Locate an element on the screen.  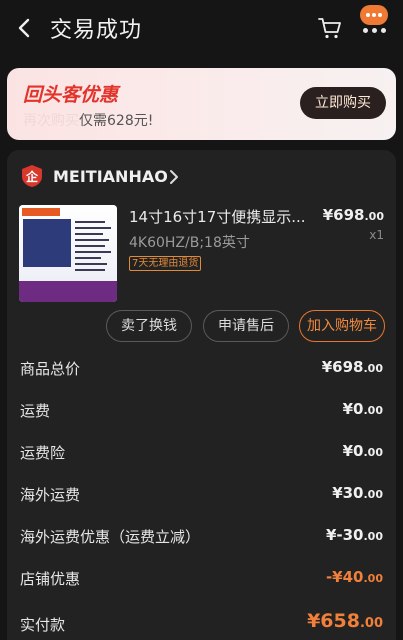
product-price: ¥698.00 is located at coordinates (353, 215).